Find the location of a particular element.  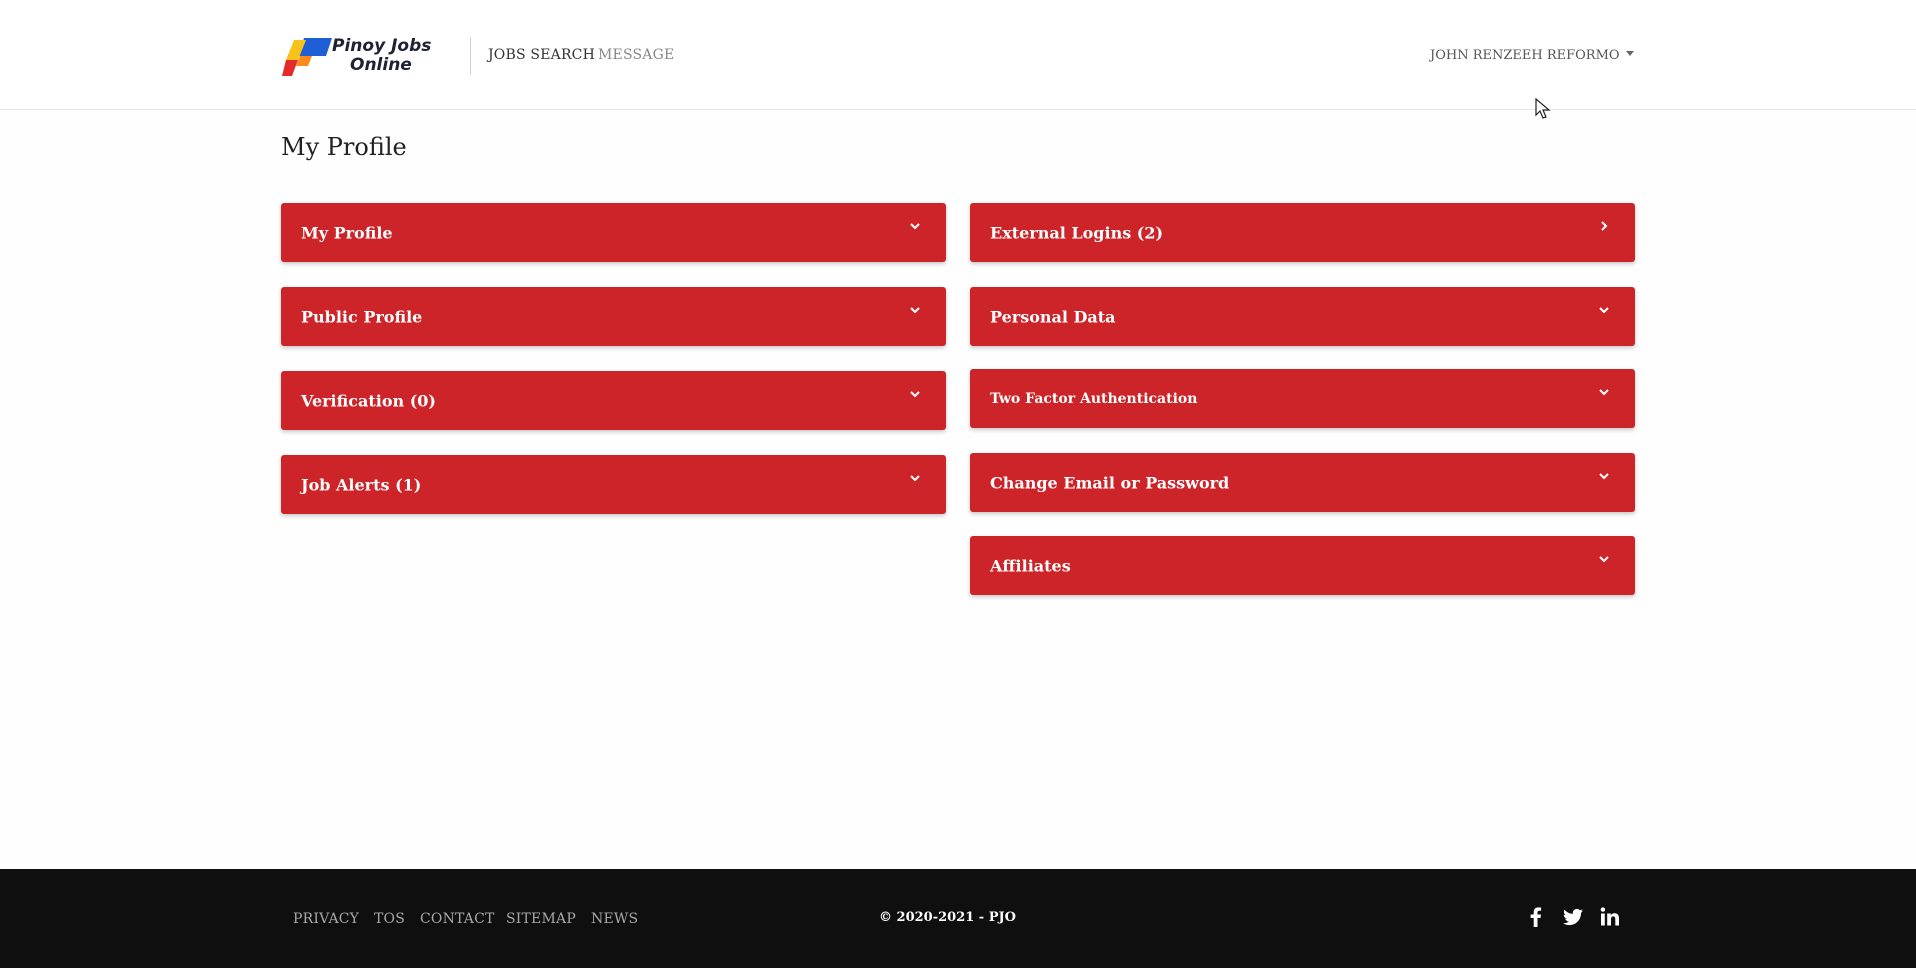

panel-two-factor-authentication: Two Factor Authentication is located at coordinates (1302, 398).